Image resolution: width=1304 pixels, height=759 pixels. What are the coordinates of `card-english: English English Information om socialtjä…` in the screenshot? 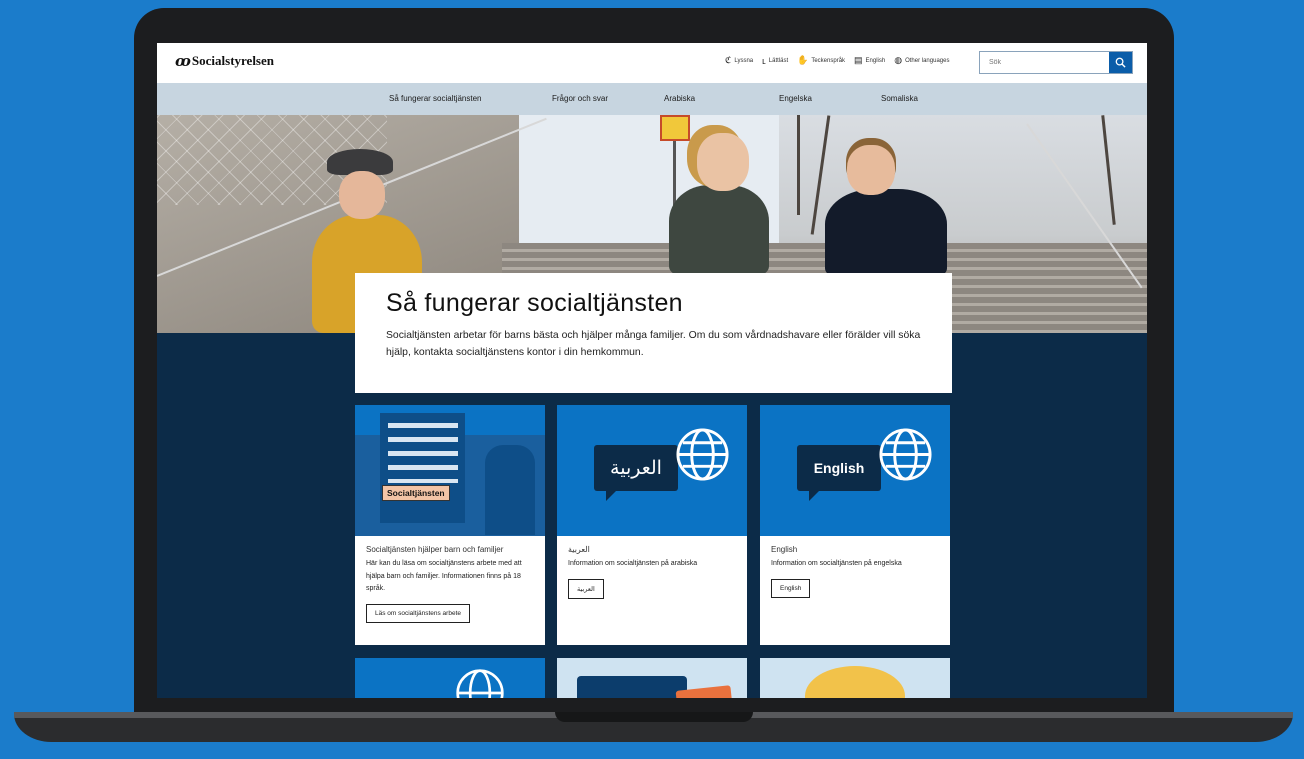 It's located at (855, 525).